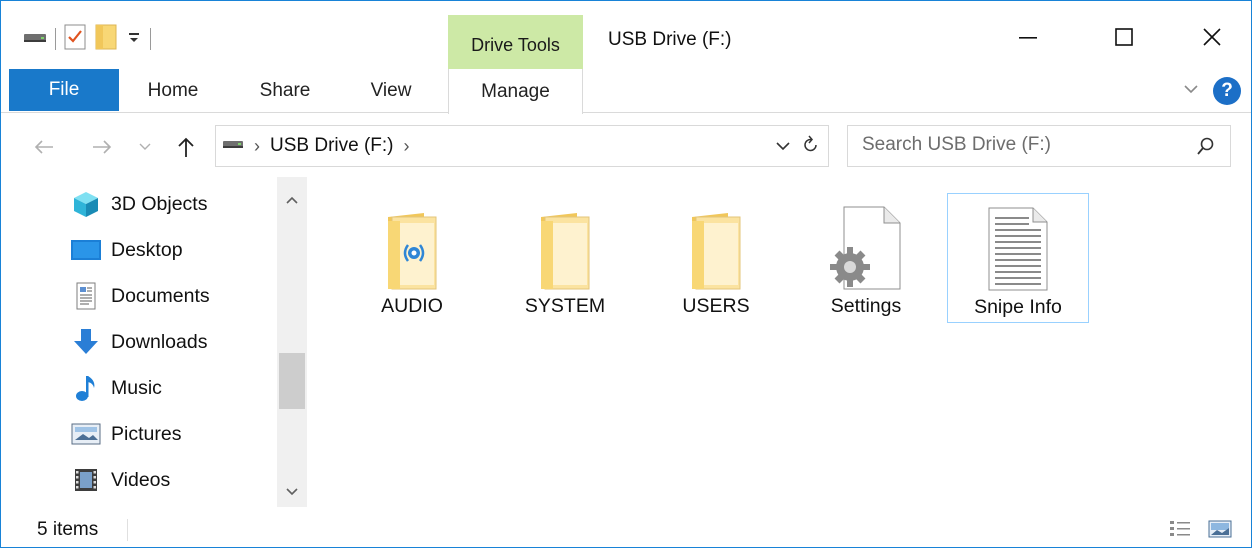  What do you see at coordinates (391, 91) in the screenshot?
I see `tab-view: View` at bounding box center [391, 91].